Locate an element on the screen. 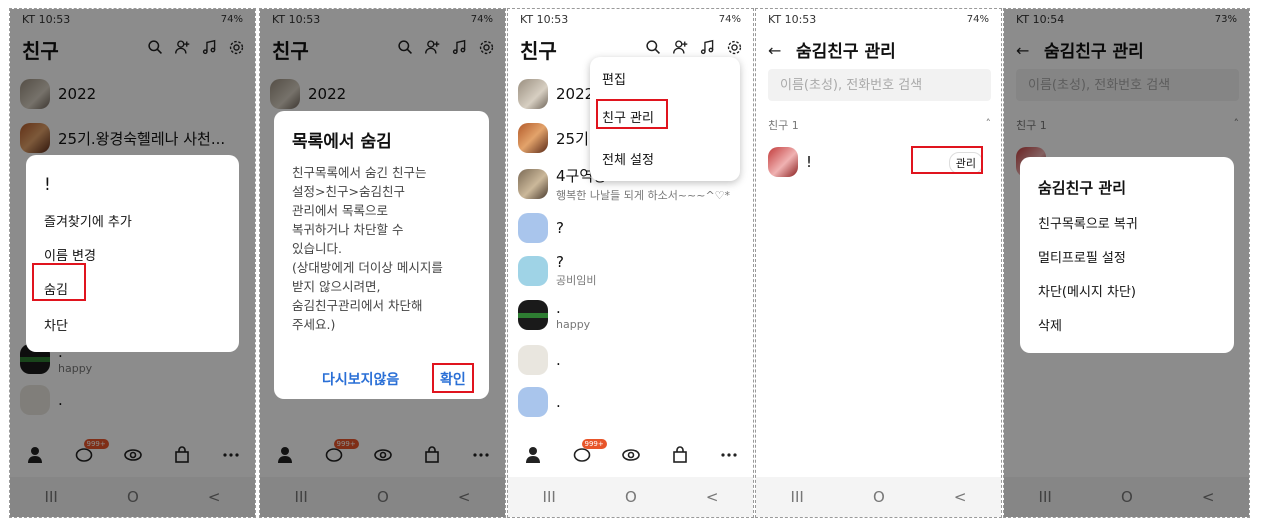 The width and height of the screenshot is (1261, 526). dont-show-again-button: 다시보지않음 is located at coordinates (360, 379).